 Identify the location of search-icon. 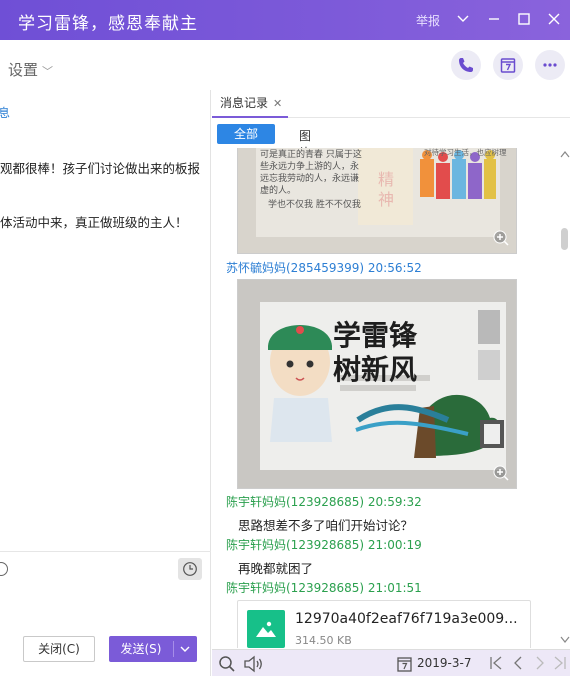
(227, 664).